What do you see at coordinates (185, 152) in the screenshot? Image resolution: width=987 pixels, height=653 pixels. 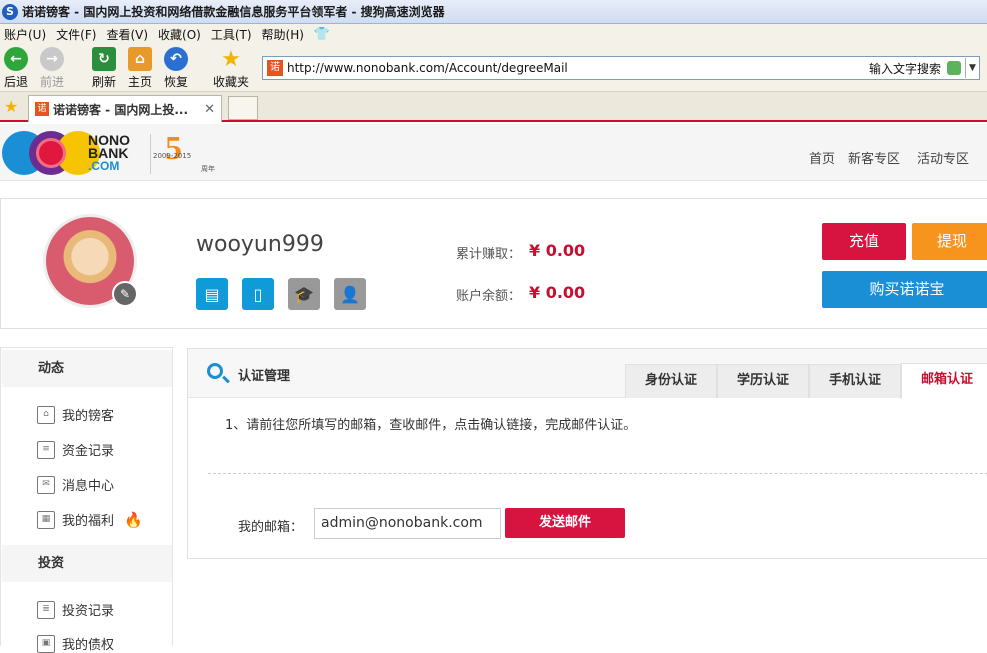 I see `anniversary-badge: 5 2009-2015 周年` at bounding box center [185, 152].